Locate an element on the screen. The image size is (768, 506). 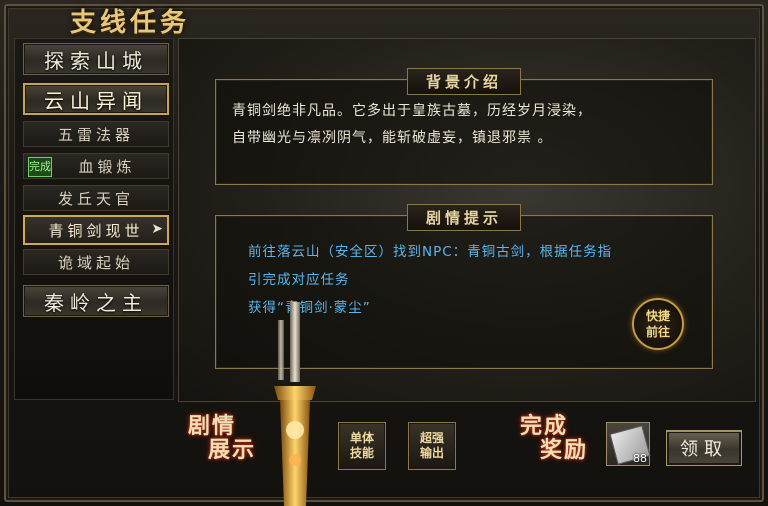
sidebar-subitem-guiyu: 诡域起始 is located at coordinates (96, 262).